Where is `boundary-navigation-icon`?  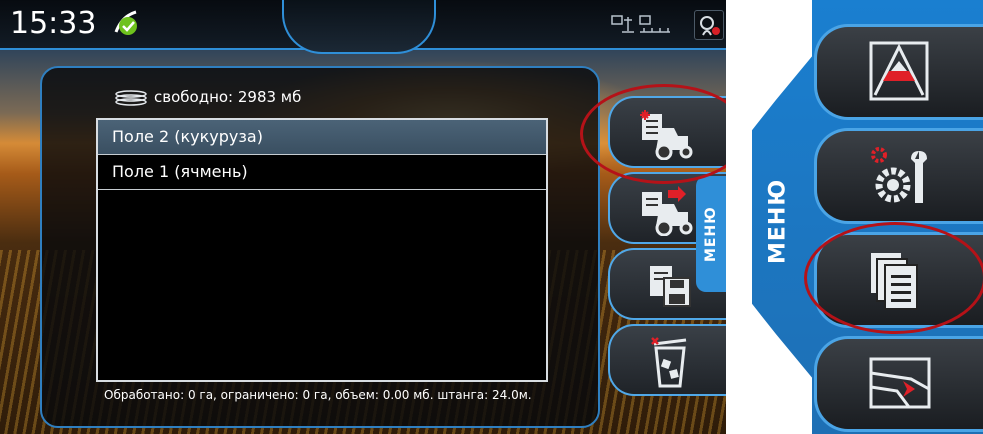
boundary-navigation-icon is located at coordinates (900, 383).